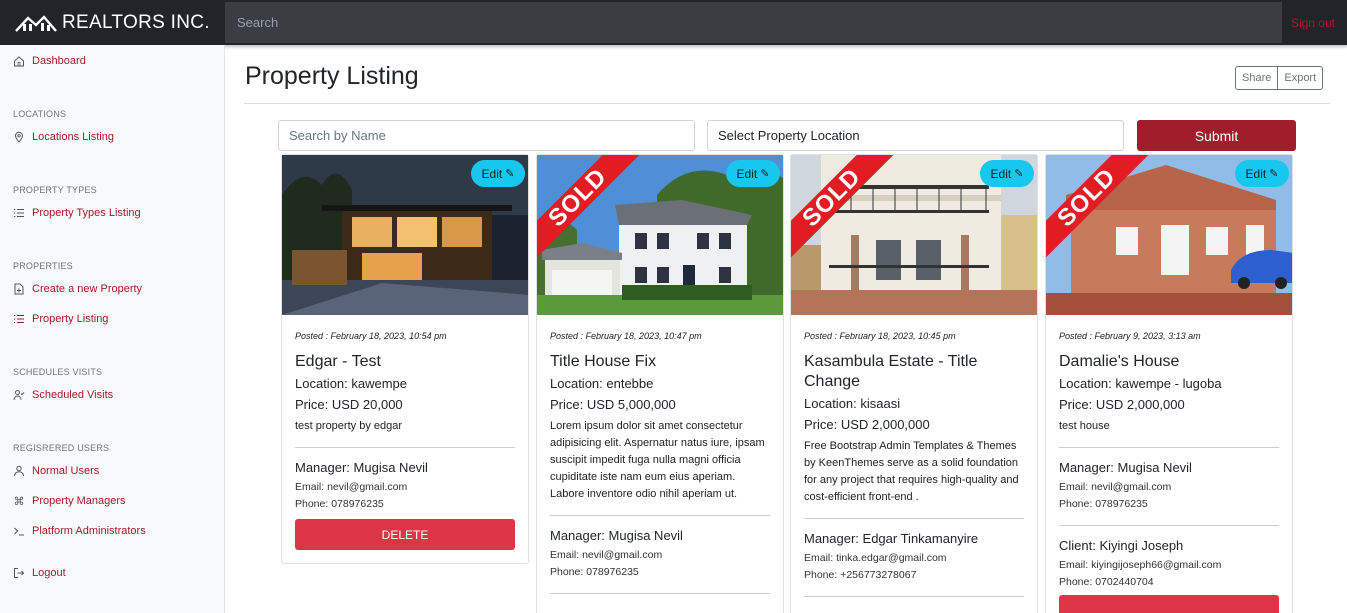 This screenshot has height=613, width=1347. Describe the element at coordinates (626, 336) in the screenshot. I see `posted-date: Posted : February 18, 2023, 10:47 pm` at that location.